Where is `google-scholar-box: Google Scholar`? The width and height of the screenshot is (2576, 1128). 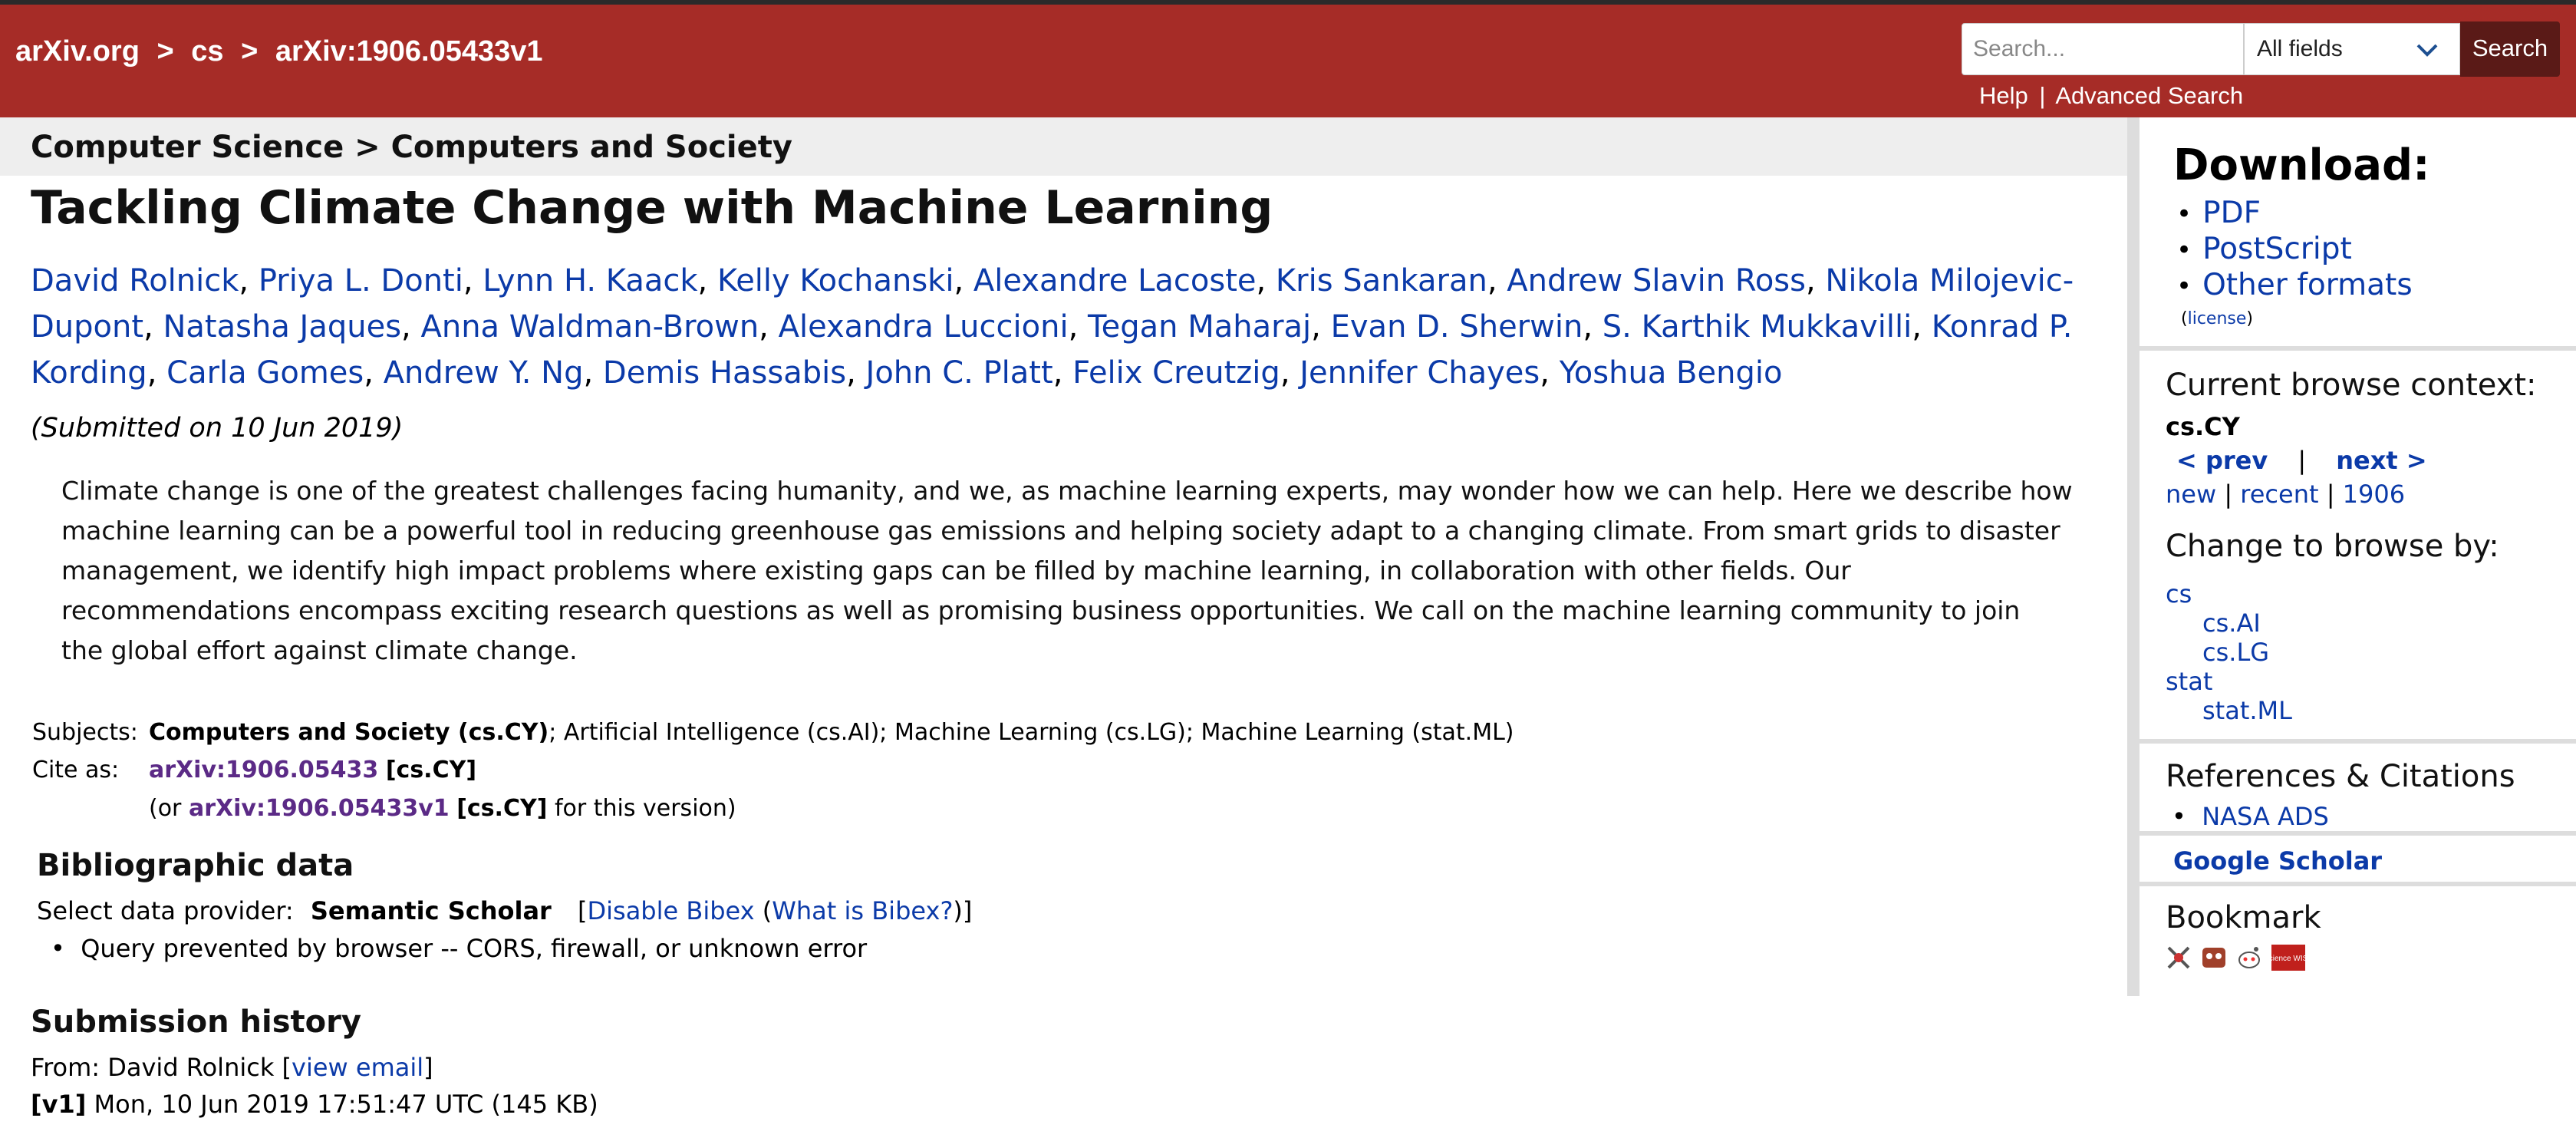 google-scholar-box: Google Scholar is located at coordinates (2358, 861).